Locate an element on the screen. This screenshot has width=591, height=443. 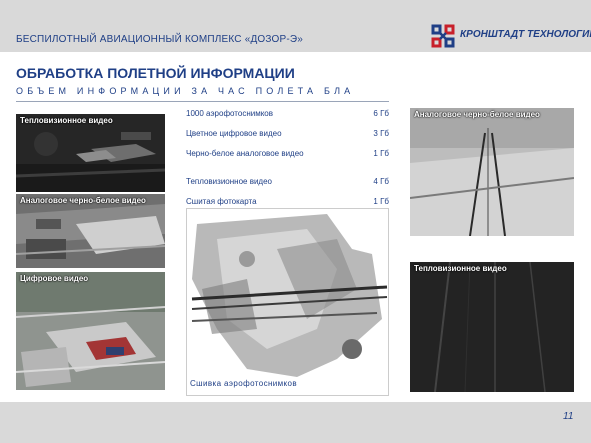
thermal-video-right-image is located at coordinates (492, 327).